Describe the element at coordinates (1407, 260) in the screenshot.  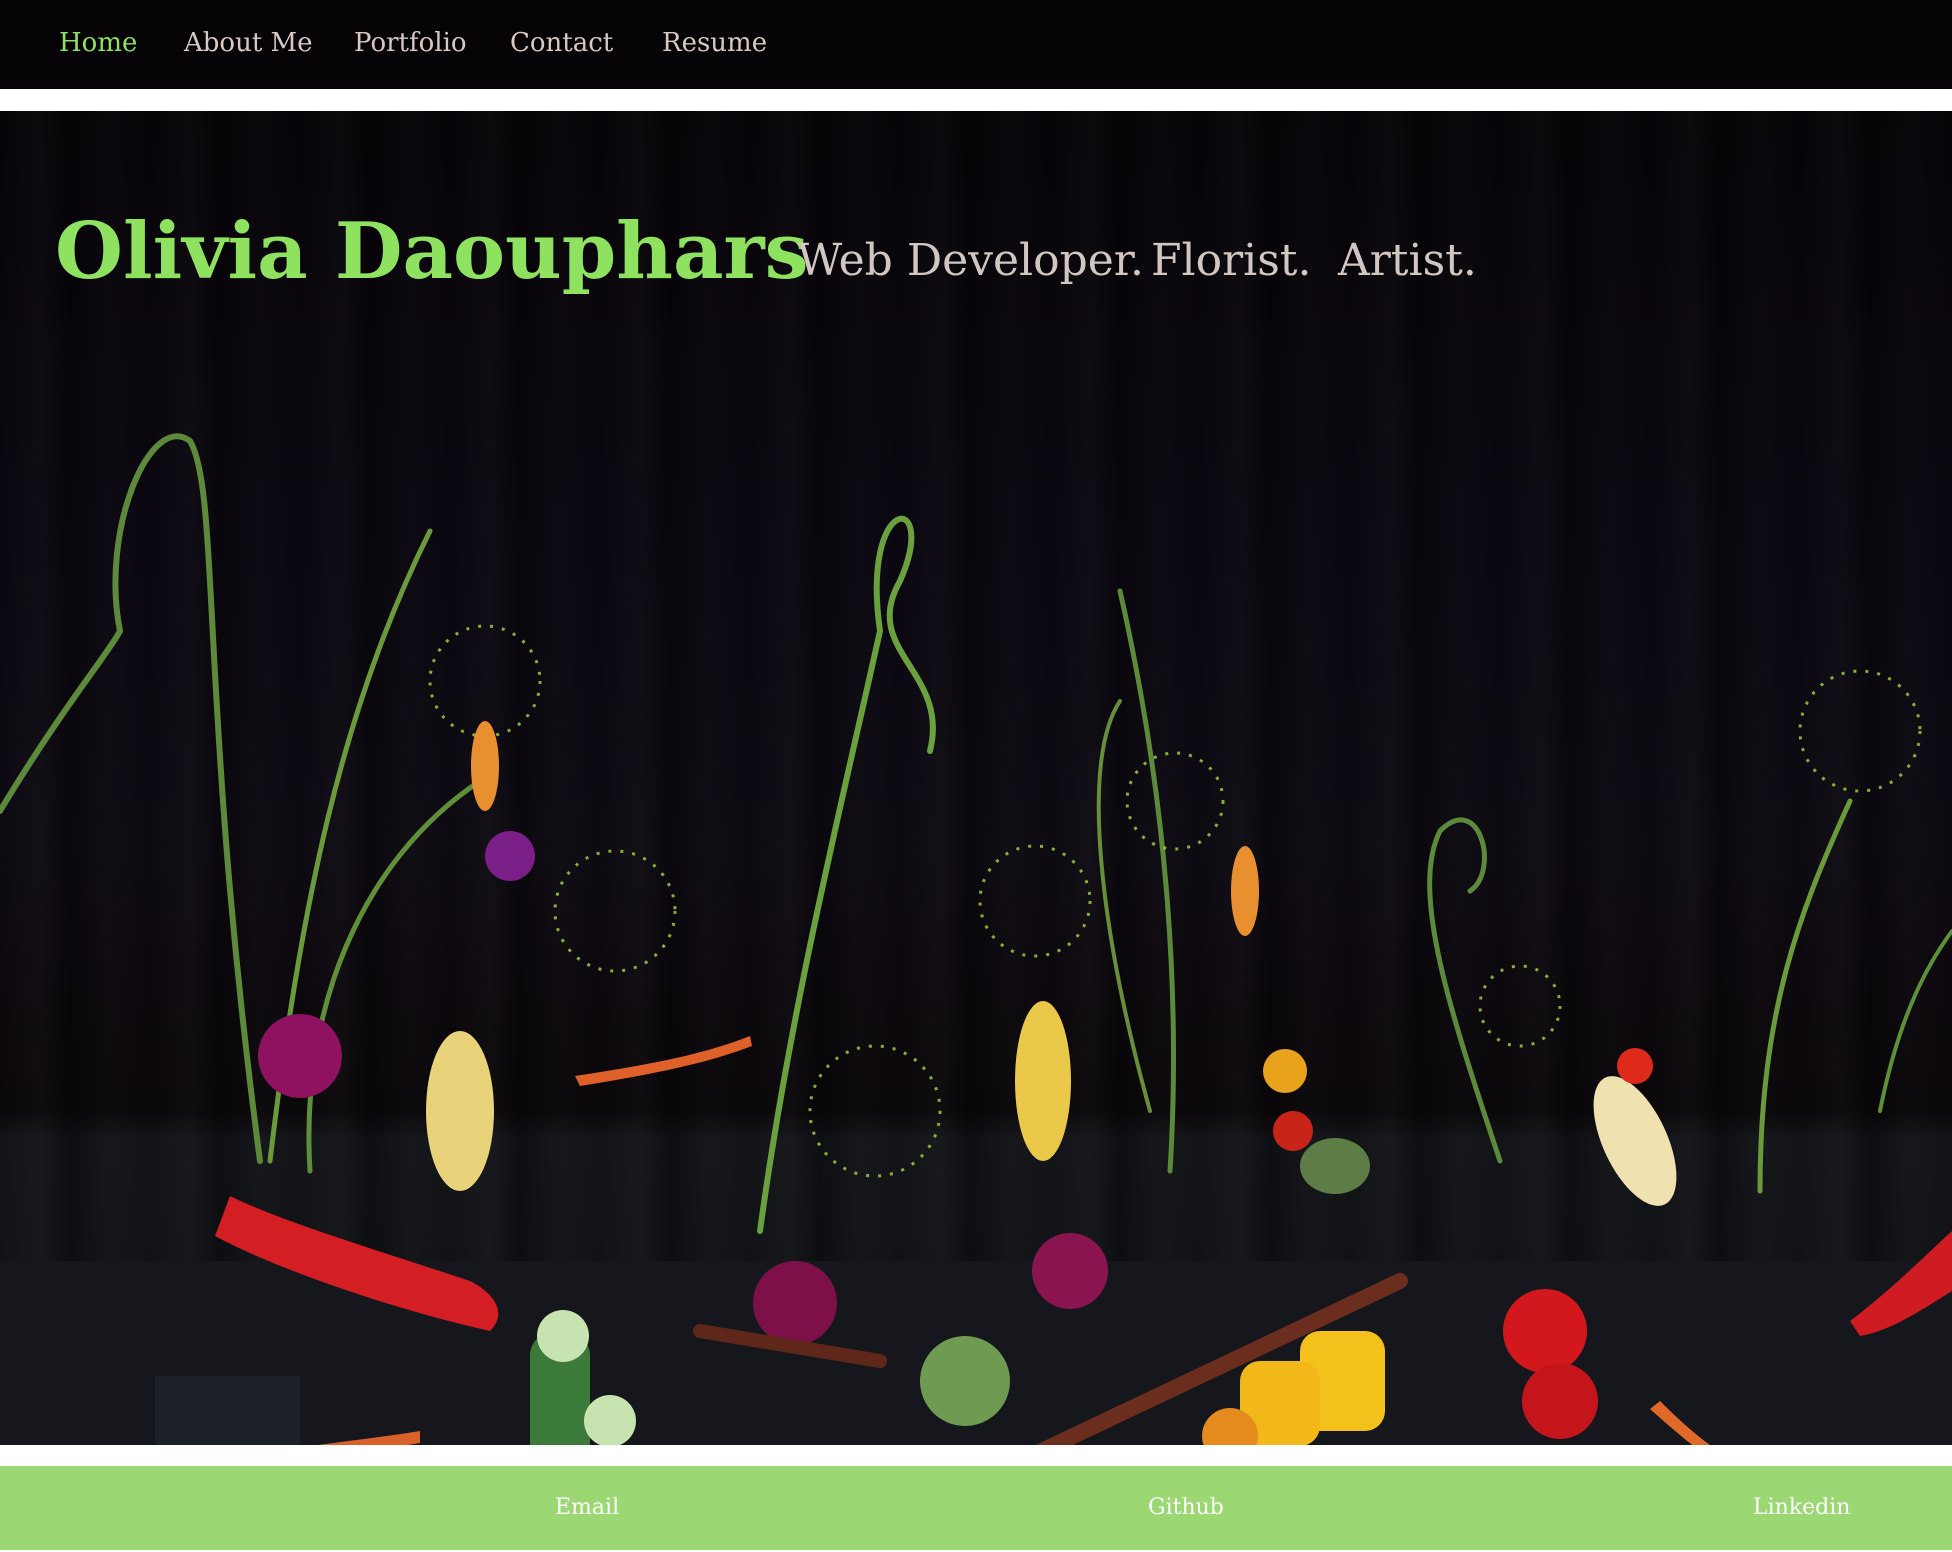
I see `tagline-artist: Artist.` at that location.